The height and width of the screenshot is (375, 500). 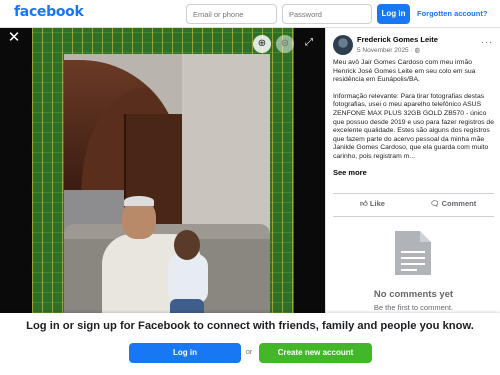 I want to click on facebook-logo: facebook, so click(x=49, y=12).